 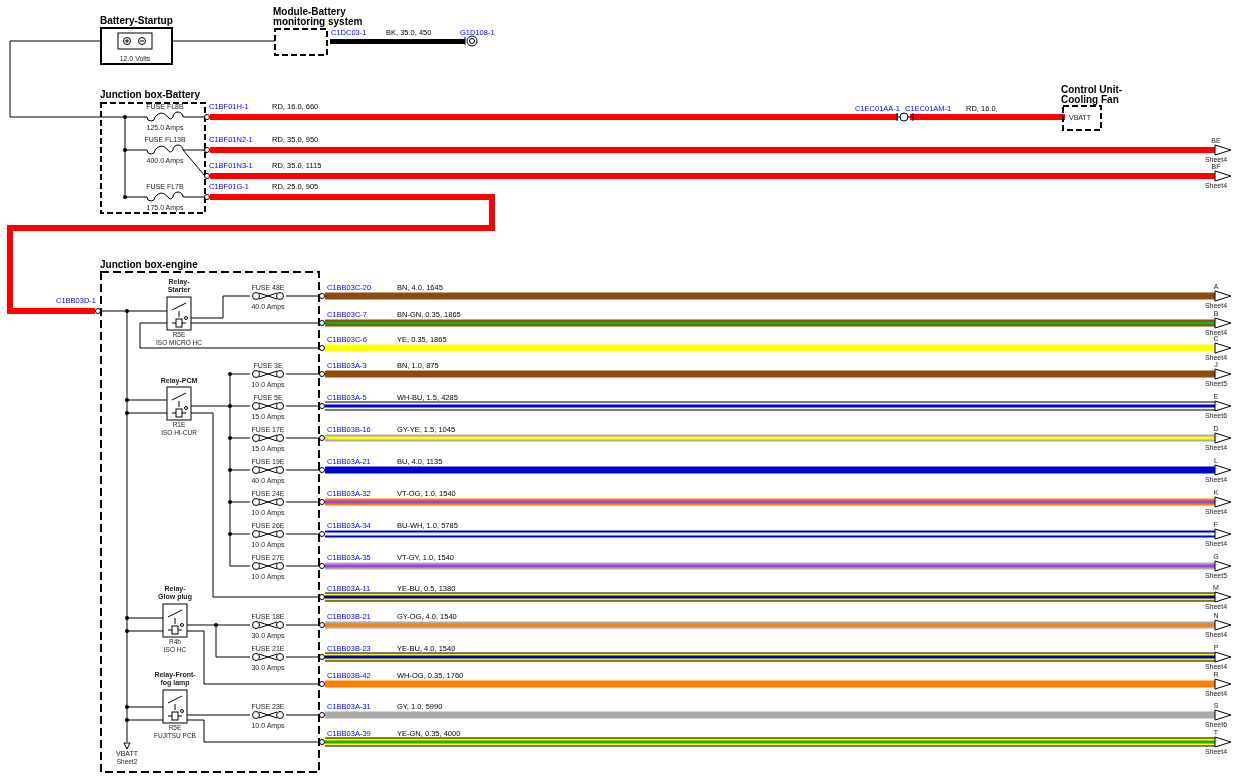 I want to click on battery-icon, so click(x=135, y=41).